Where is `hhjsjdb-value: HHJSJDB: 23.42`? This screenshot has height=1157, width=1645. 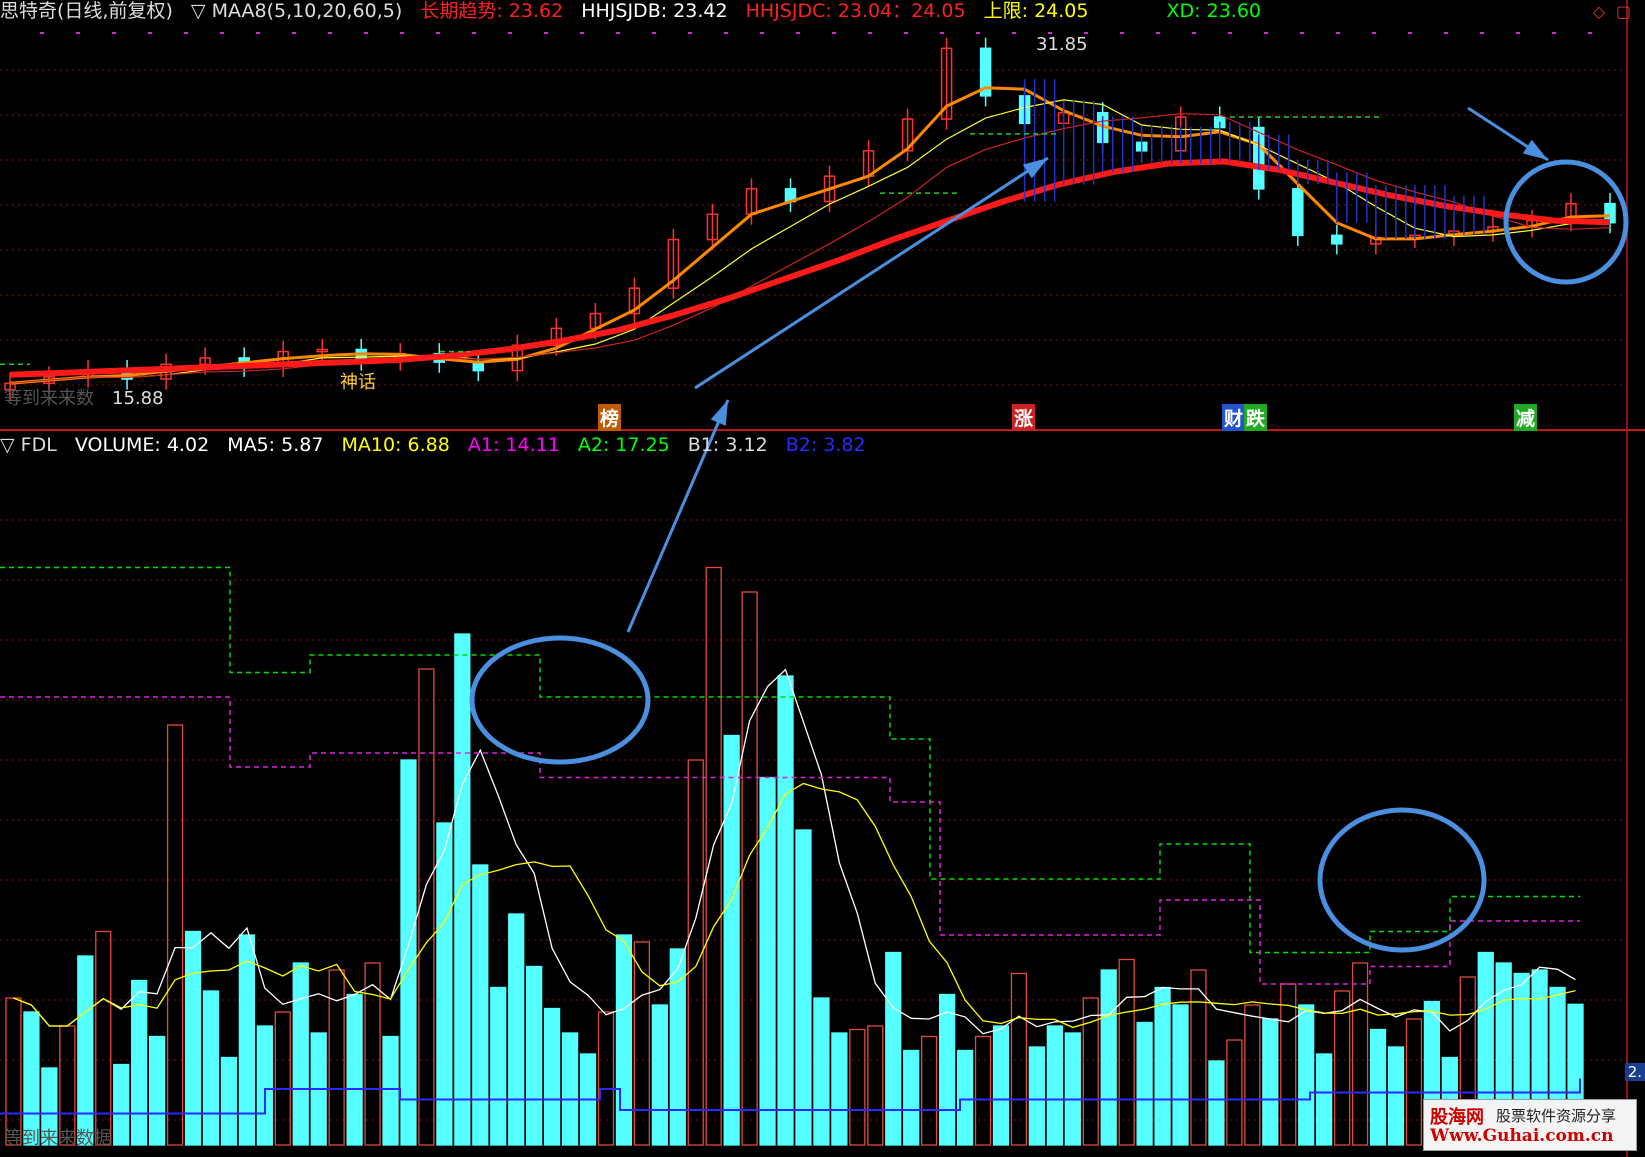
hhjsjdb-value: HHJSJDB: 23.42 is located at coordinates (654, 11).